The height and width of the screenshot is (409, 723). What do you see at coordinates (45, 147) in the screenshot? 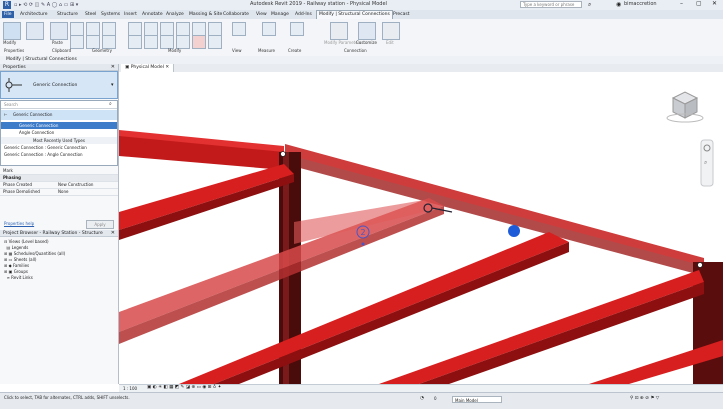
I see `recent-type-label: Generic Connection` at bounding box center [45, 147].